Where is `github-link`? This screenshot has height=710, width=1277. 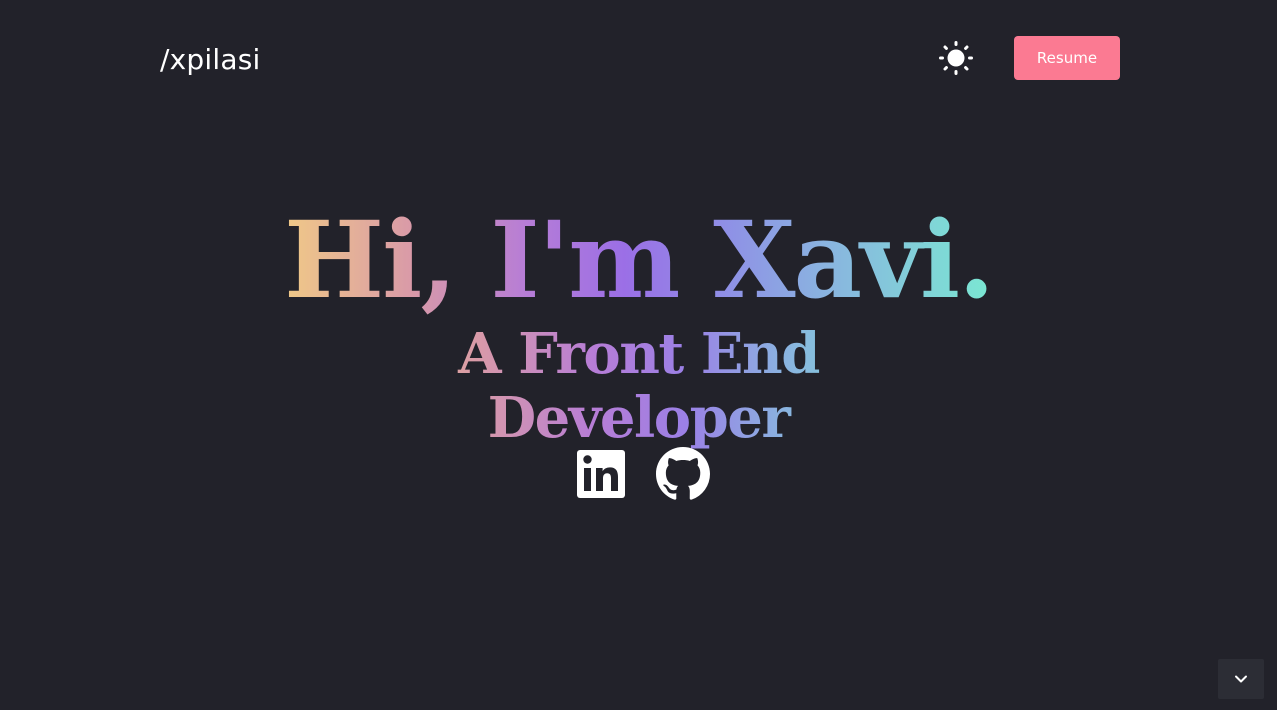
github-link is located at coordinates (683, 474).